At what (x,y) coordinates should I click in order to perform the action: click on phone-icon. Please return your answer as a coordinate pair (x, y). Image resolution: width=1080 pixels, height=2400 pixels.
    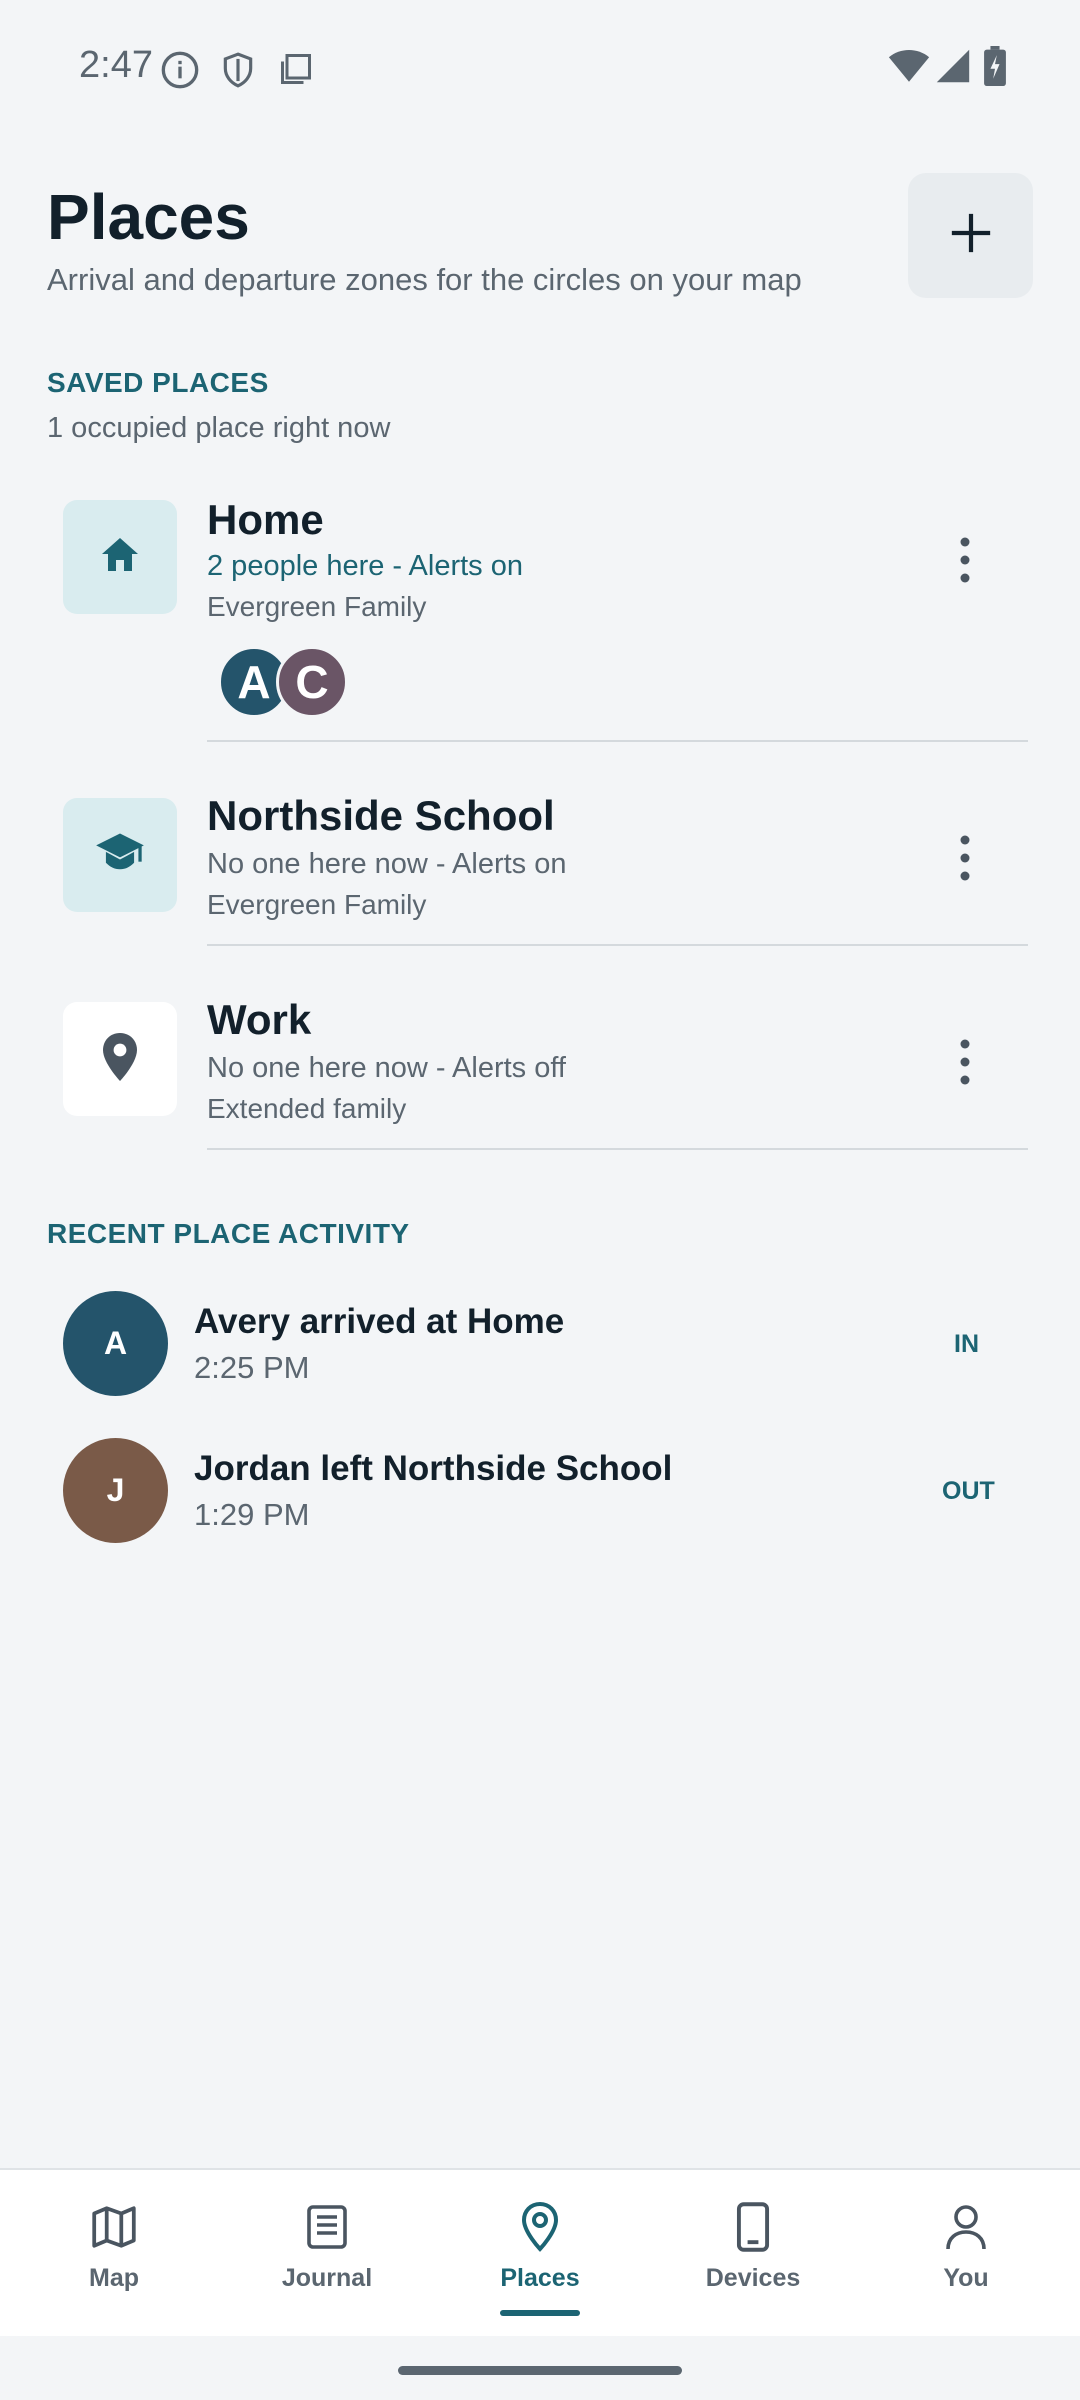
    Looking at the image, I should click on (753, 2227).